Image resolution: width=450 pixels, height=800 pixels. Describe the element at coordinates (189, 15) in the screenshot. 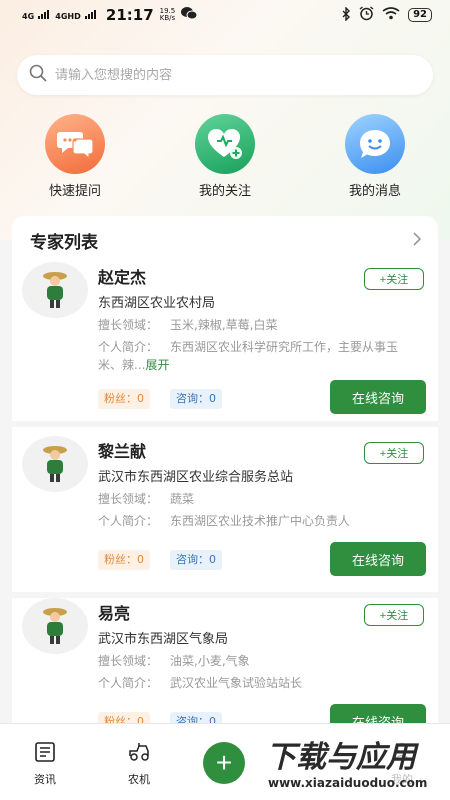

I see `wechat-icon` at that location.